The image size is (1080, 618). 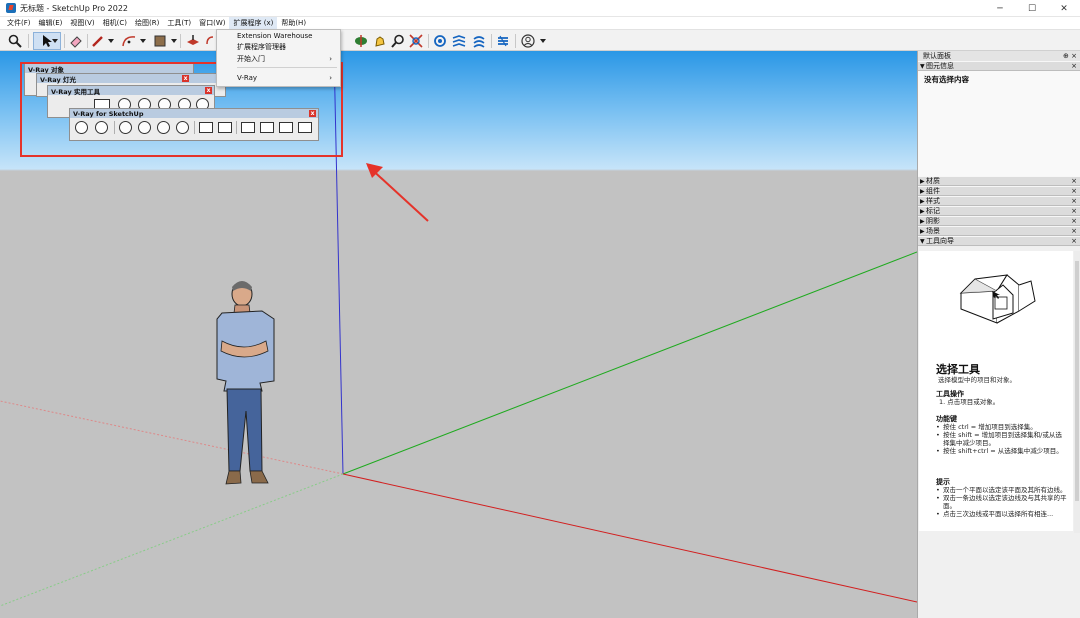 What do you see at coordinates (999, 66) in the screenshot?
I see `tray-entity-info: ▼ 图元信息 ×` at bounding box center [999, 66].